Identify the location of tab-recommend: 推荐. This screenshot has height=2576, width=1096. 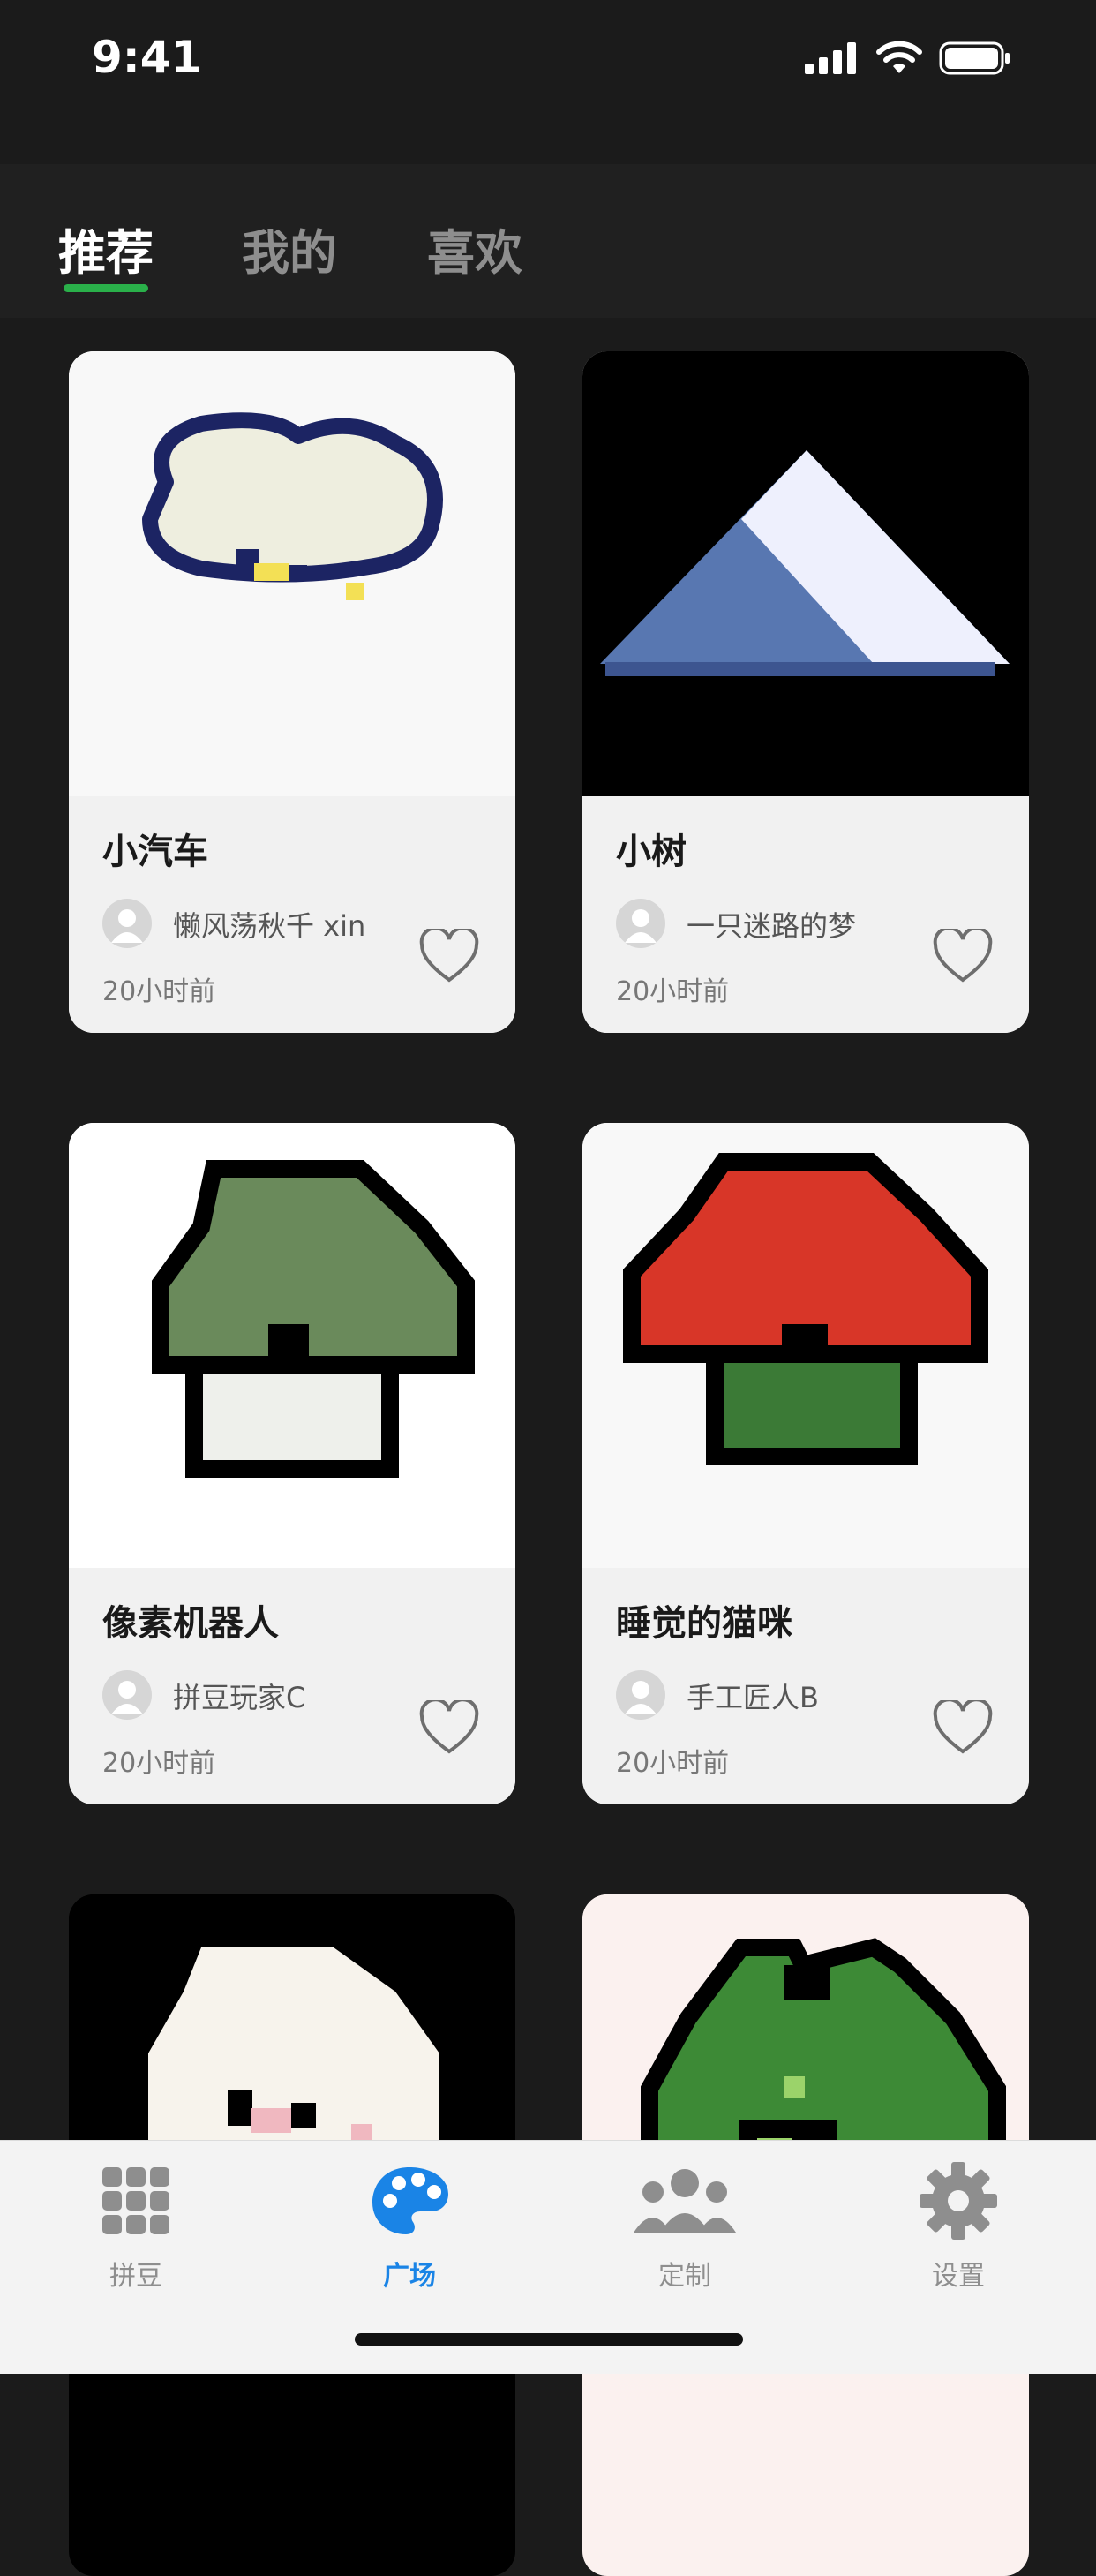
(106, 249).